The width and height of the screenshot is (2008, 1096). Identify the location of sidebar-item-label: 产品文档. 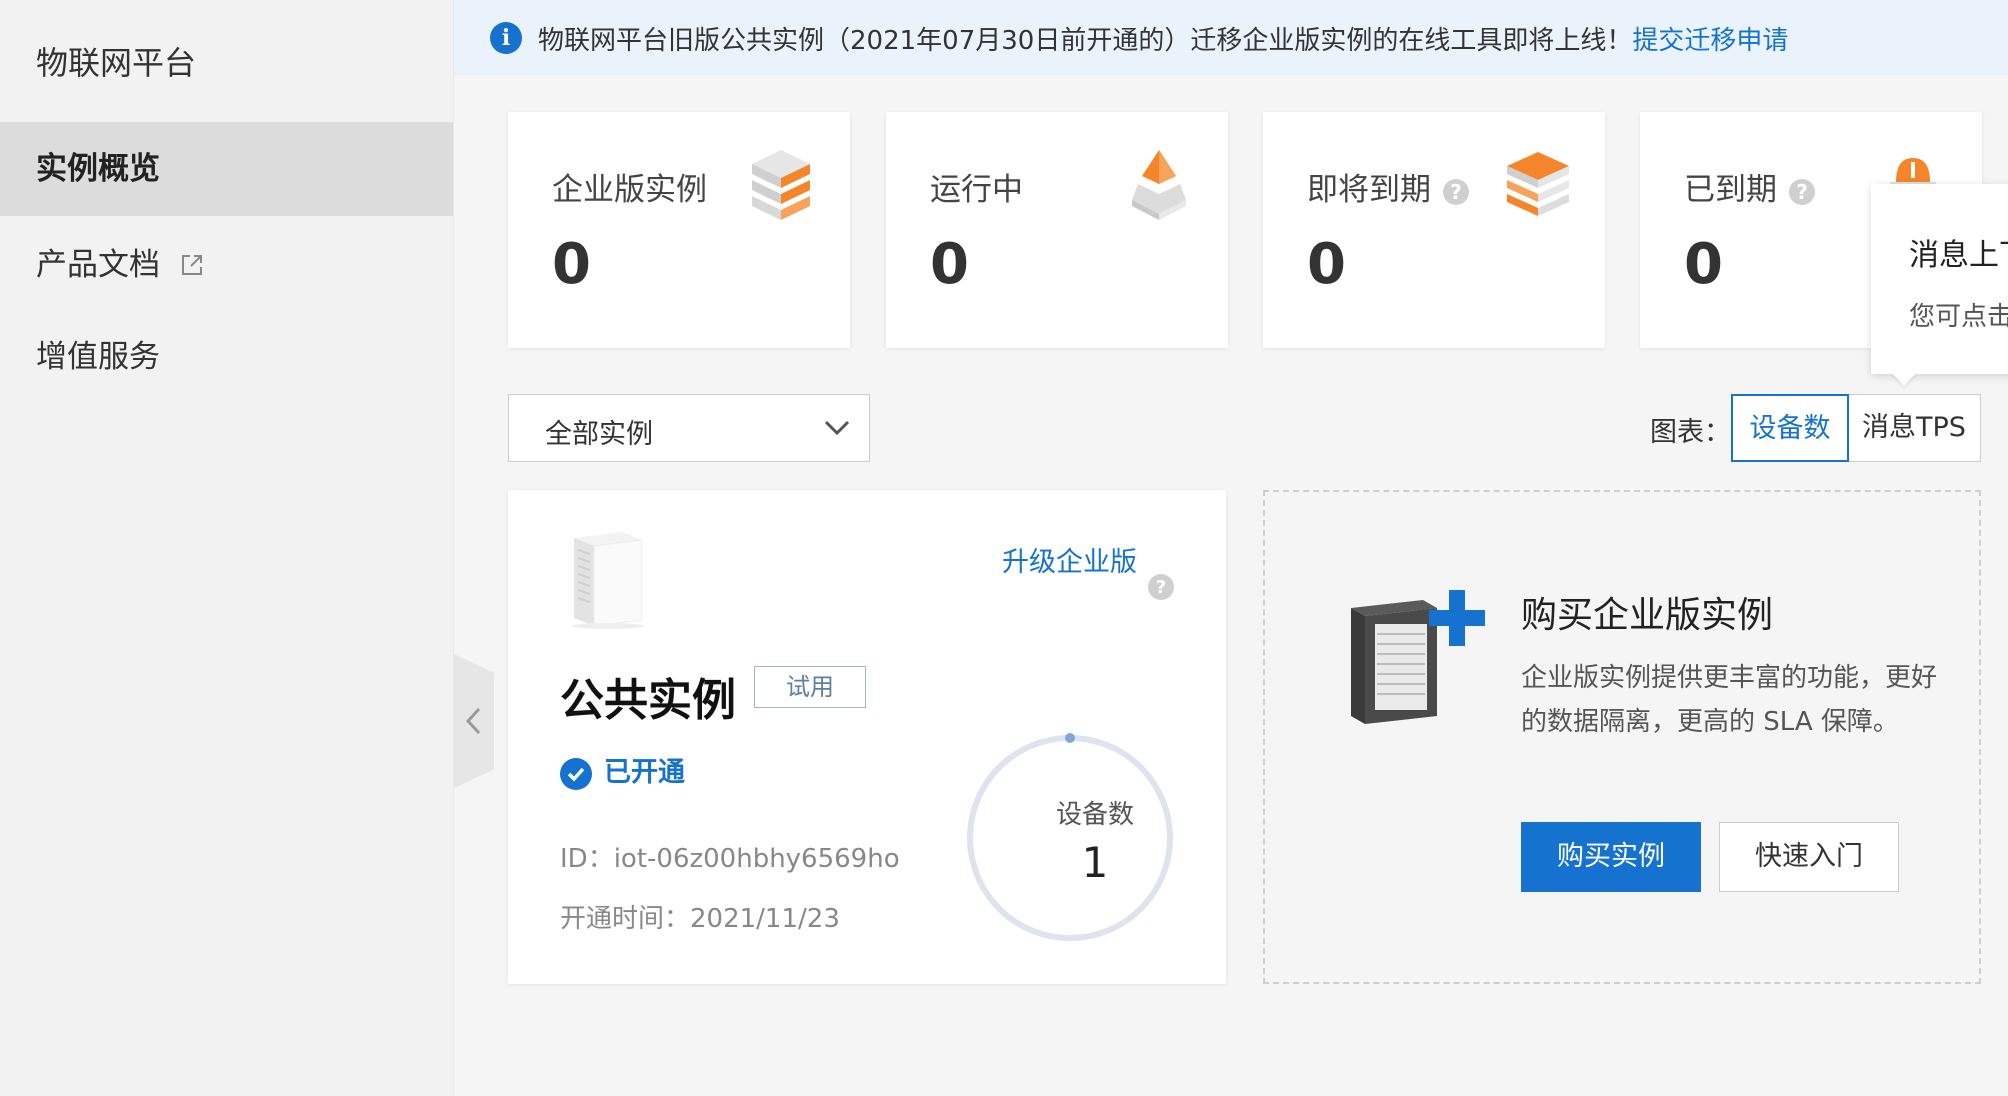
(98, 265).